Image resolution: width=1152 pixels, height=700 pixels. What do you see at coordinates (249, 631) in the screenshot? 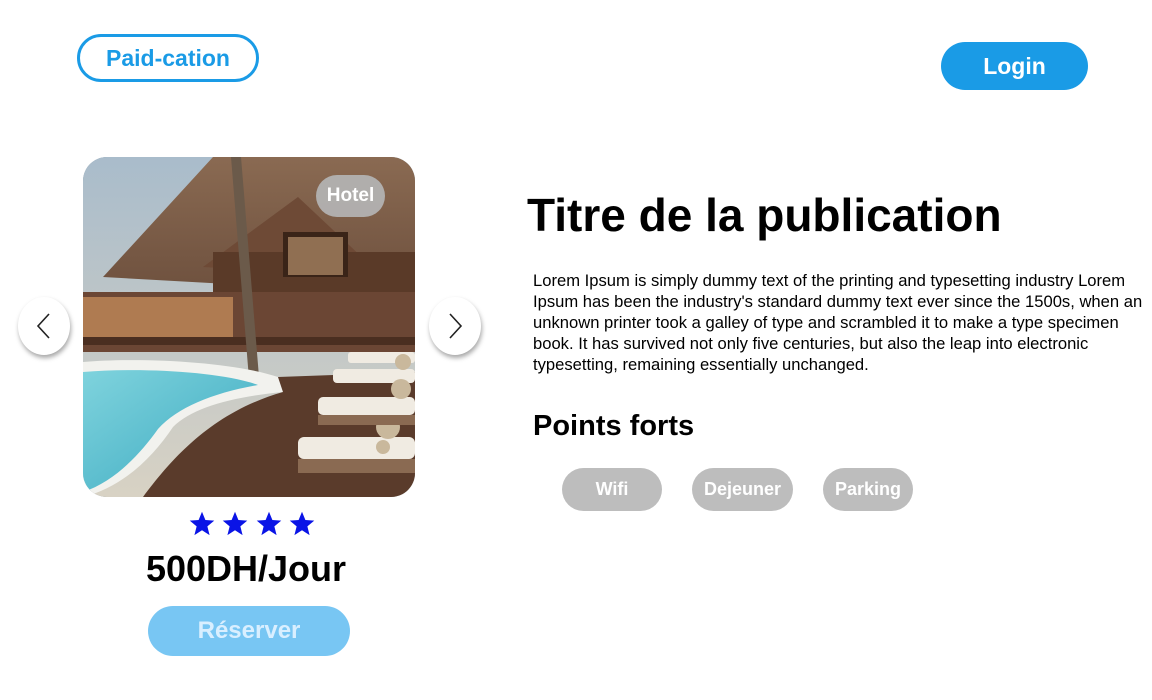
I see `reserve-button: Réserver` at bounding box center [249, 631].